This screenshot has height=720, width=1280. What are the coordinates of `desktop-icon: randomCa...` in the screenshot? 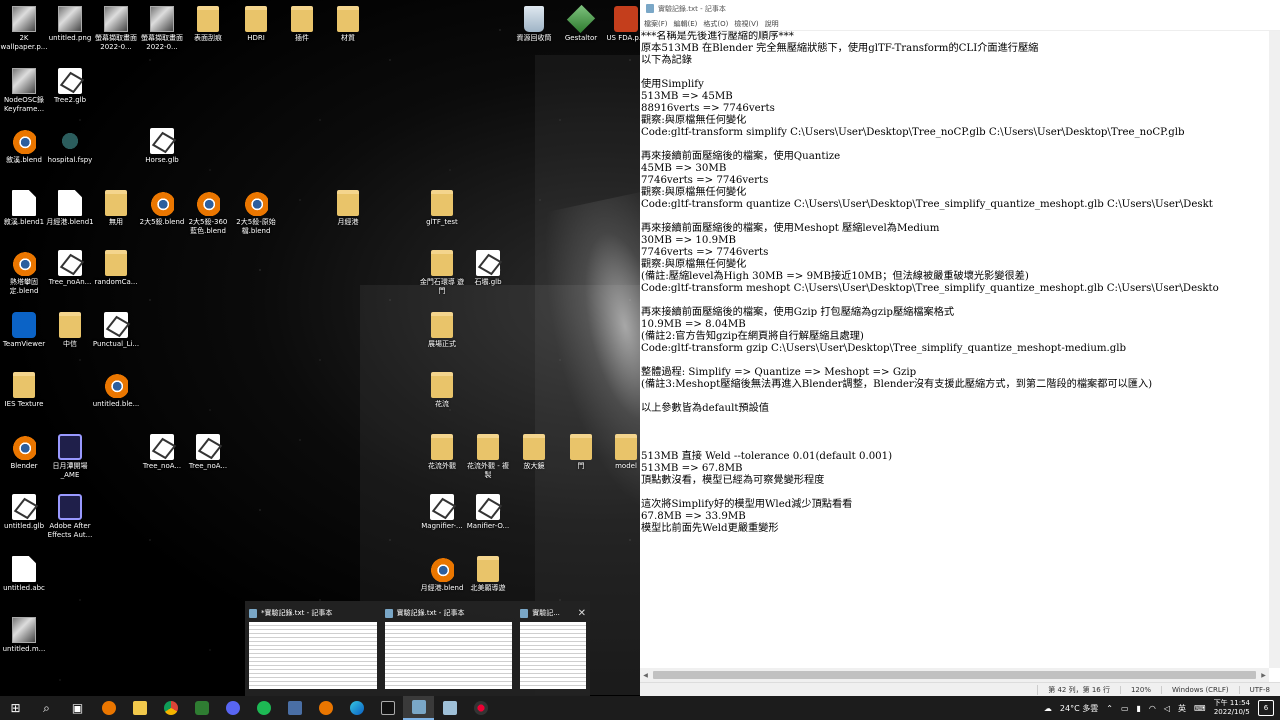 It's located at (116, 268).